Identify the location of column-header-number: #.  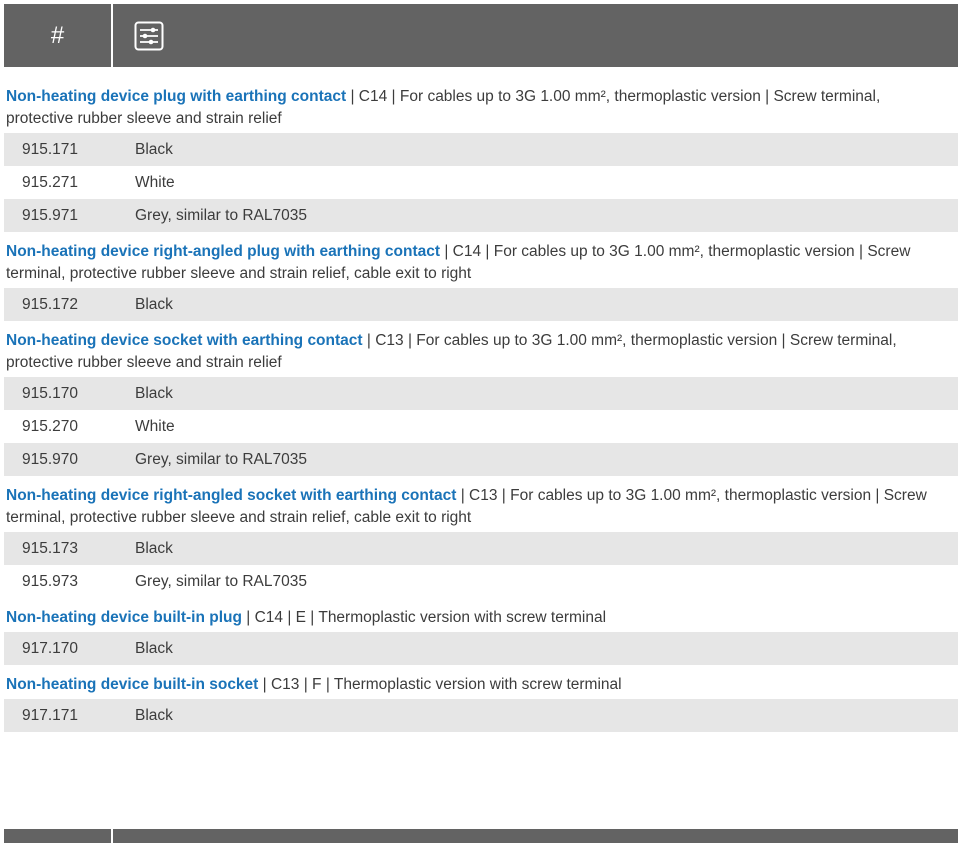
(58, 35).